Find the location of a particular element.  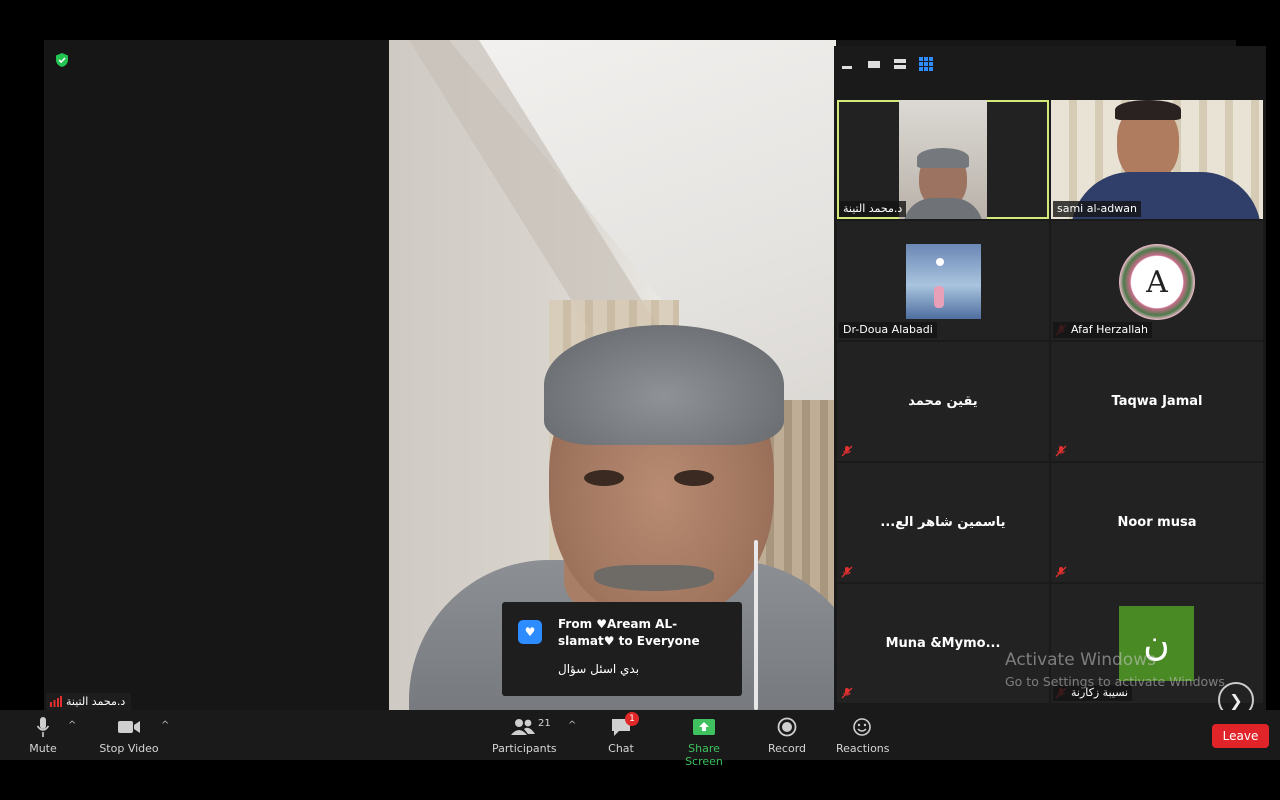

video-camera-icon is located at coordinates (129, 727).